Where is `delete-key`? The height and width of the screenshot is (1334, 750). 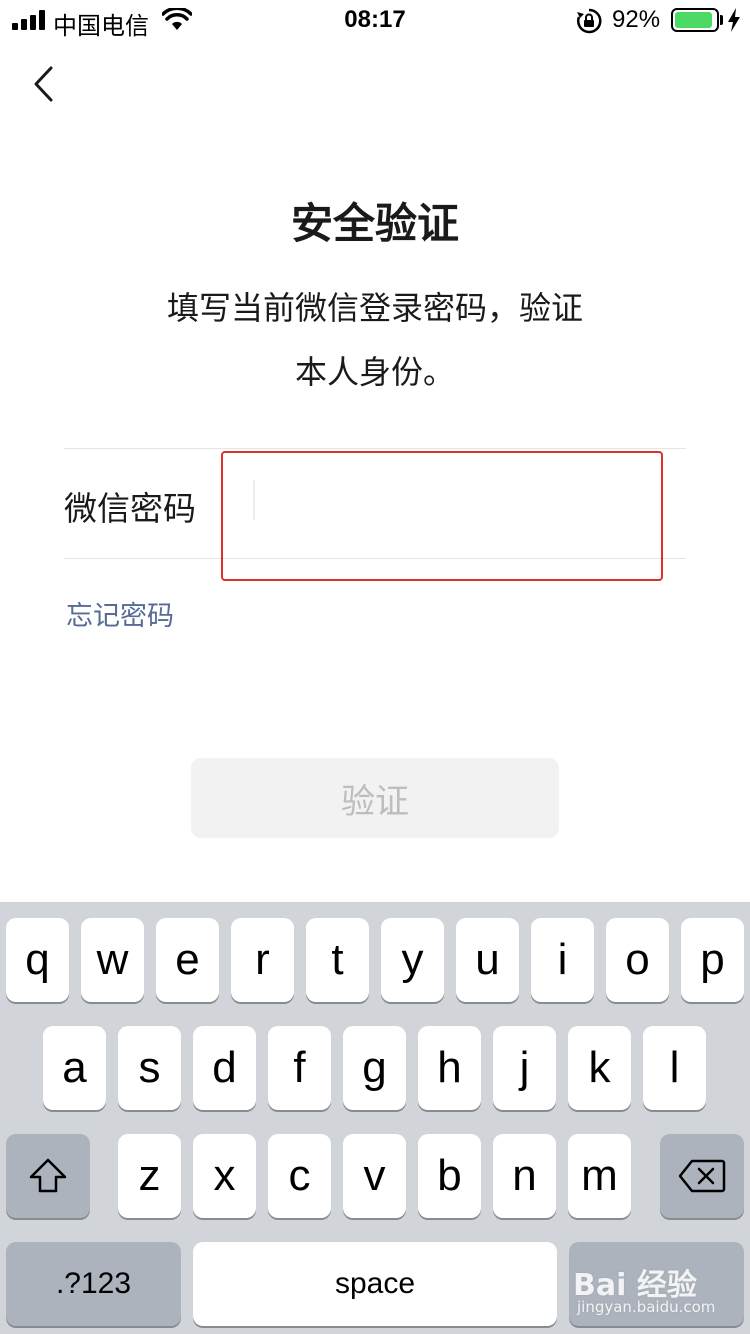 delete-key is located at coordinates (702, 1176).